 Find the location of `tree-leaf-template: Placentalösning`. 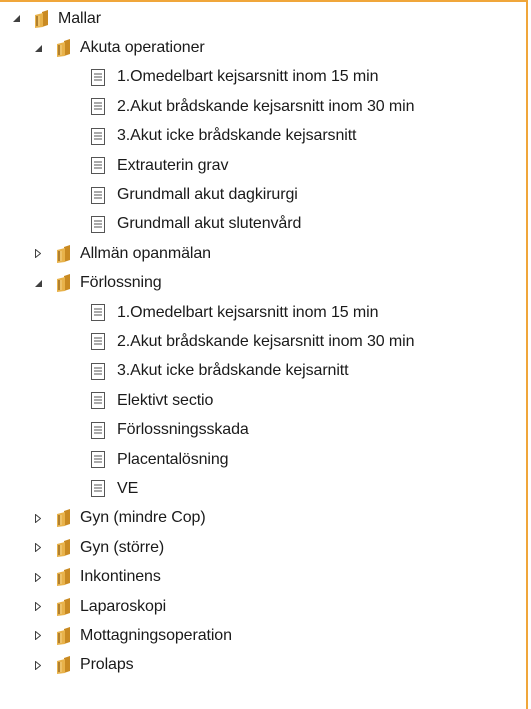

tree-leaf-template: Placentalösning is located at coordinates (264, 459).